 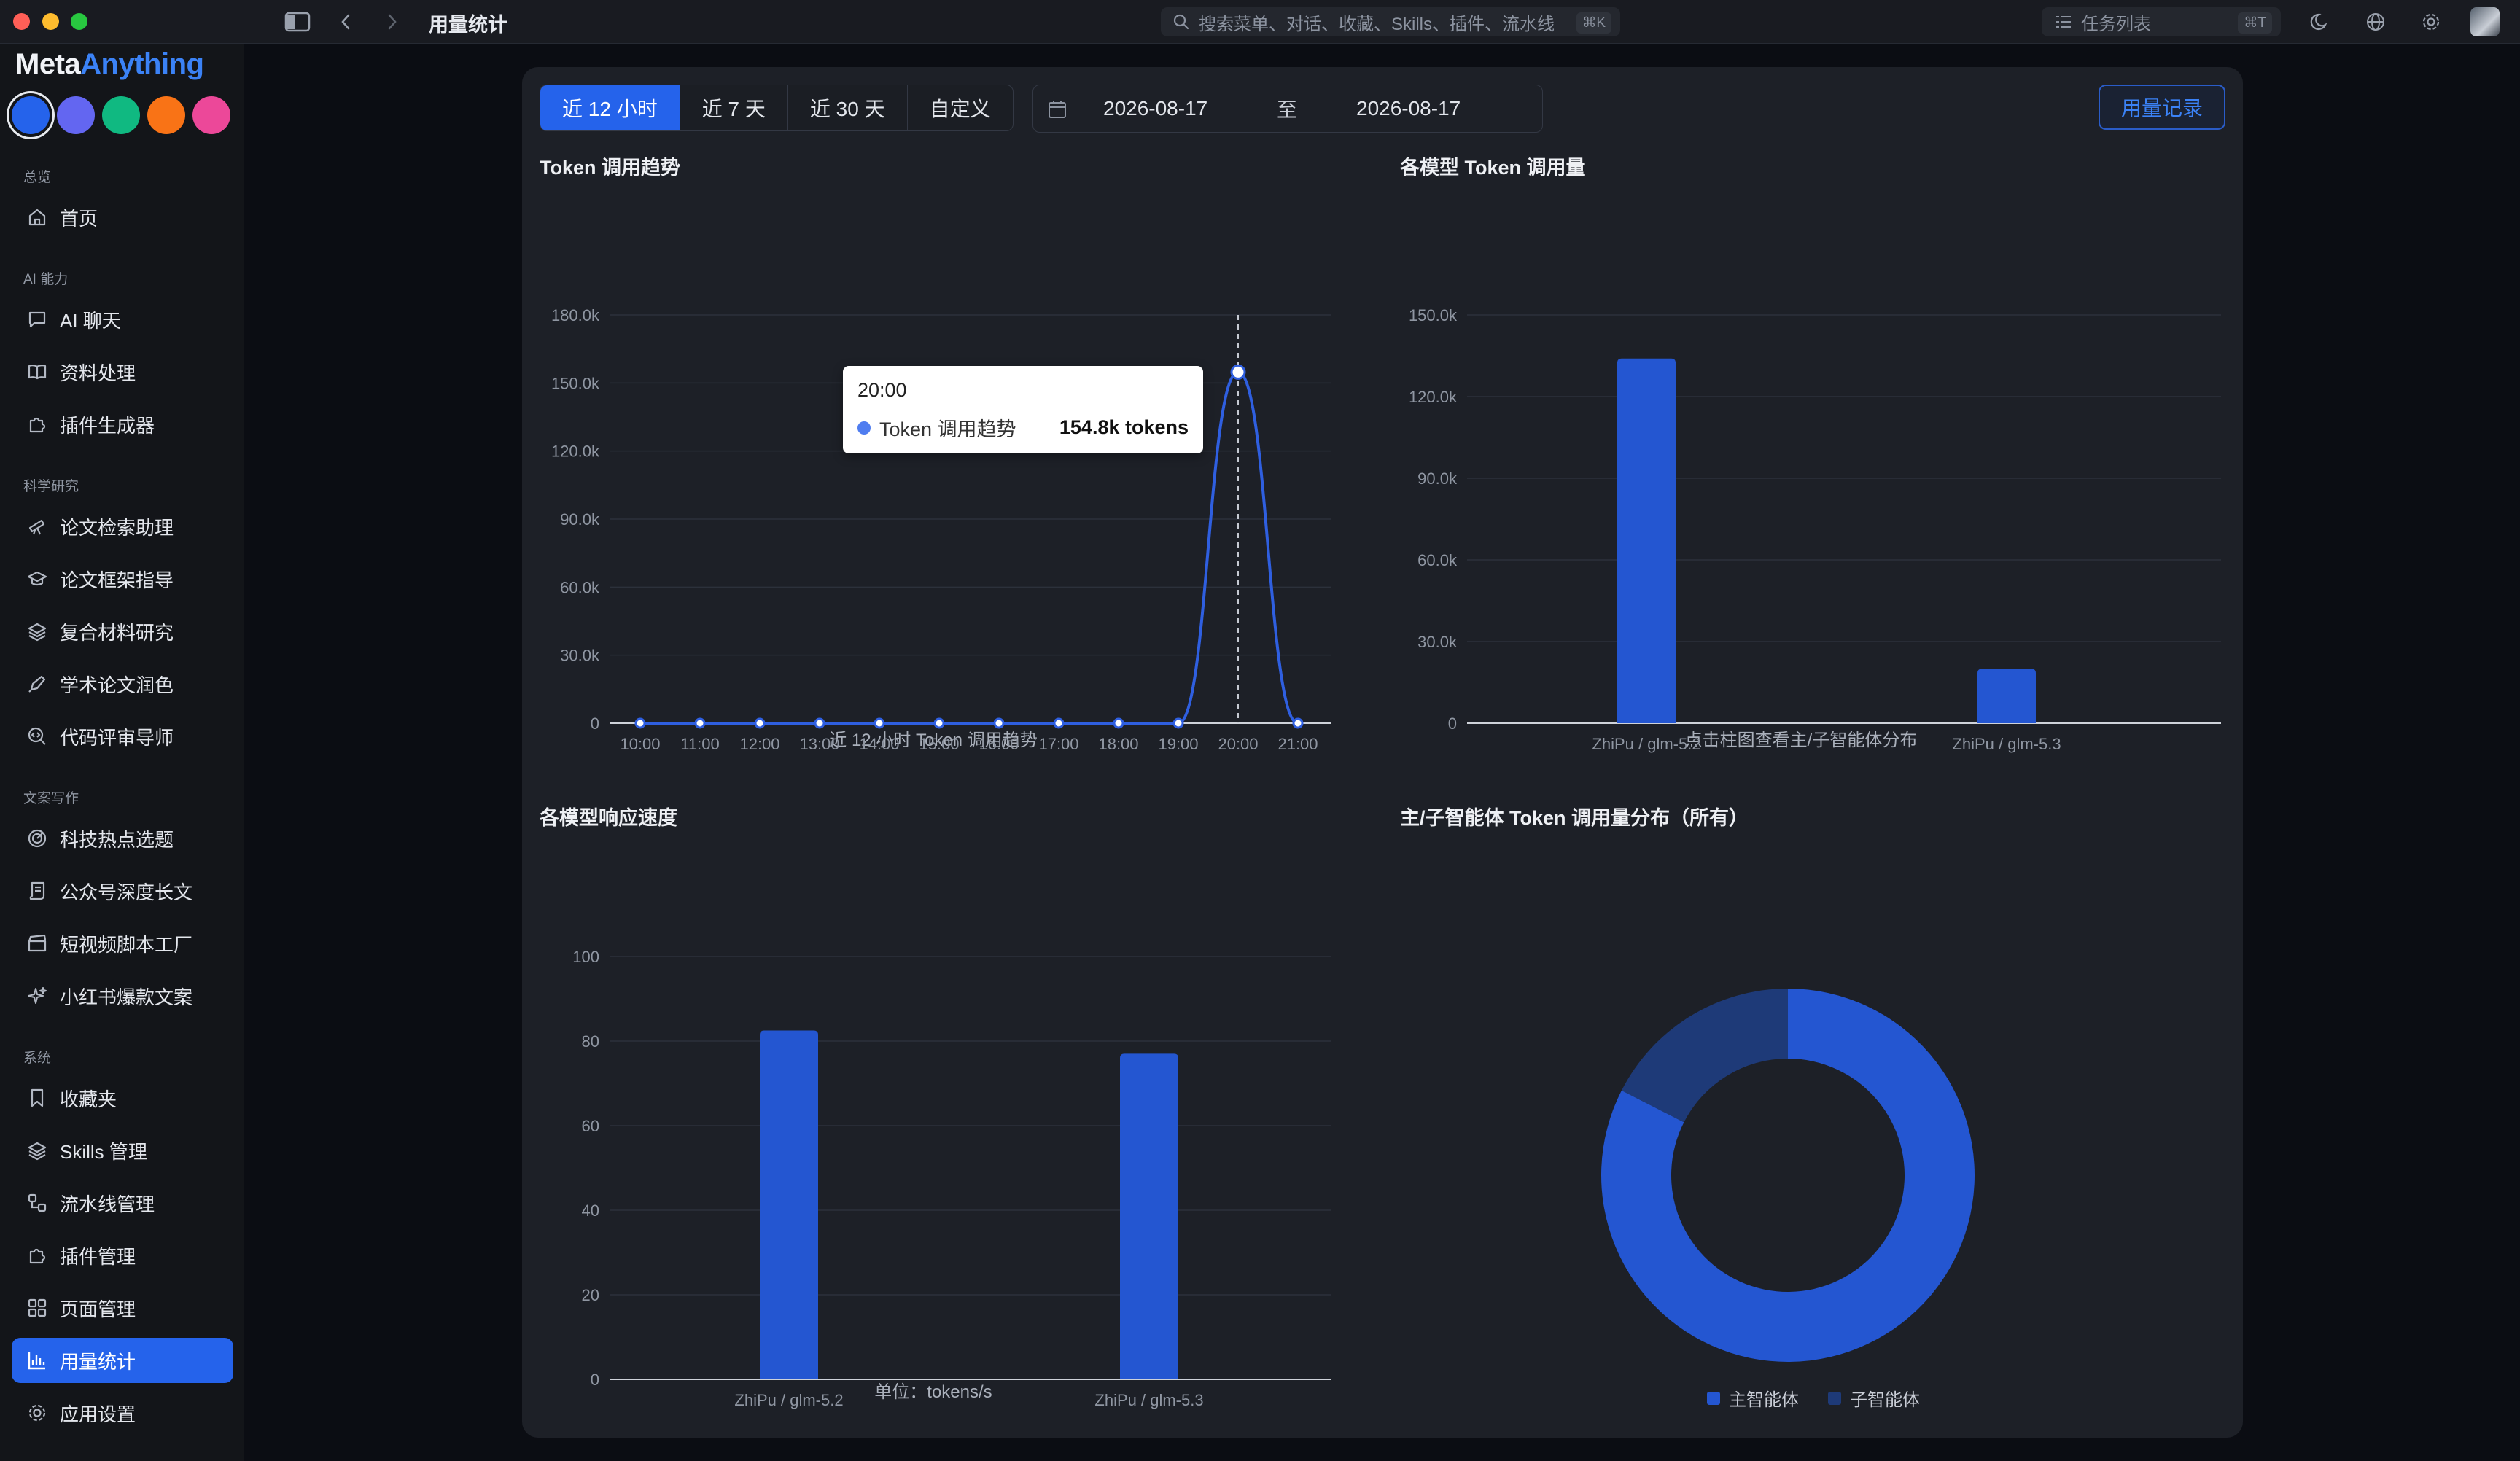 What do you see at coordinates (122, 838) in the screenshot?
I see `sidebar-item-tech-topics: 科技热点选题` at bounding box center [122, 838].